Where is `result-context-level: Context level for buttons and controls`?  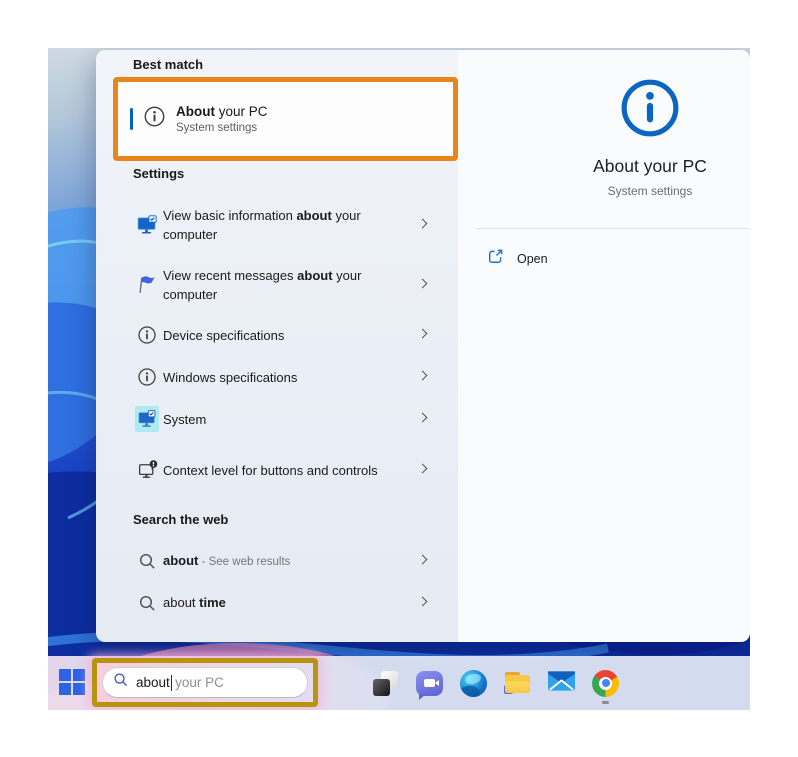 result-context-level: Context level for buttons and controls is located at coordinates (282, 470).